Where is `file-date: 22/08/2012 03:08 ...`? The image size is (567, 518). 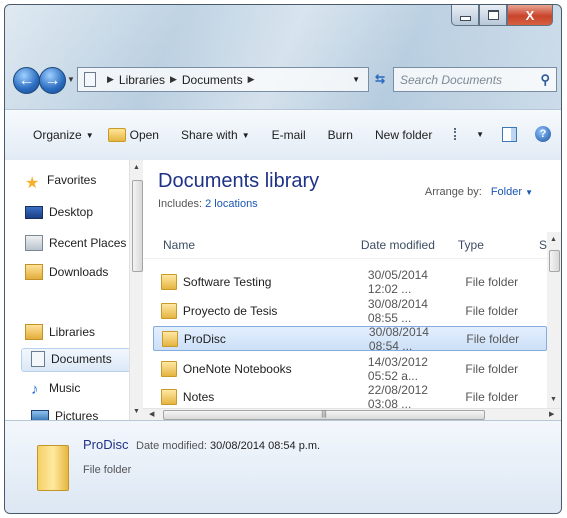 file-date: 22/08/2012 03:08 ... is located at coordinates (397, 396).